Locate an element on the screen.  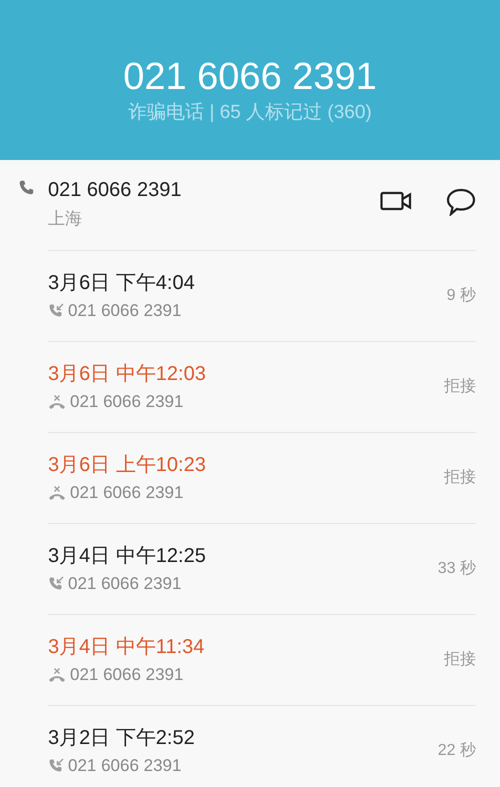
call-time: 3月4日 中午12:25 is located at coordinates (127, 556).